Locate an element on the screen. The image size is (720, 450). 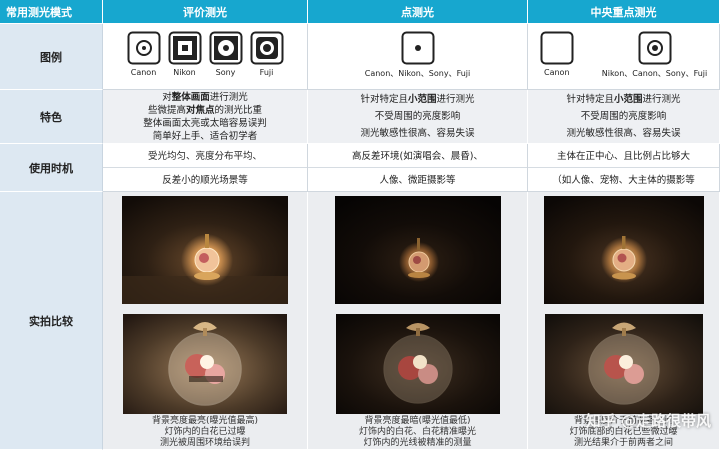
legend-center-canon-label: Canon is located at coordinates (556, 72).